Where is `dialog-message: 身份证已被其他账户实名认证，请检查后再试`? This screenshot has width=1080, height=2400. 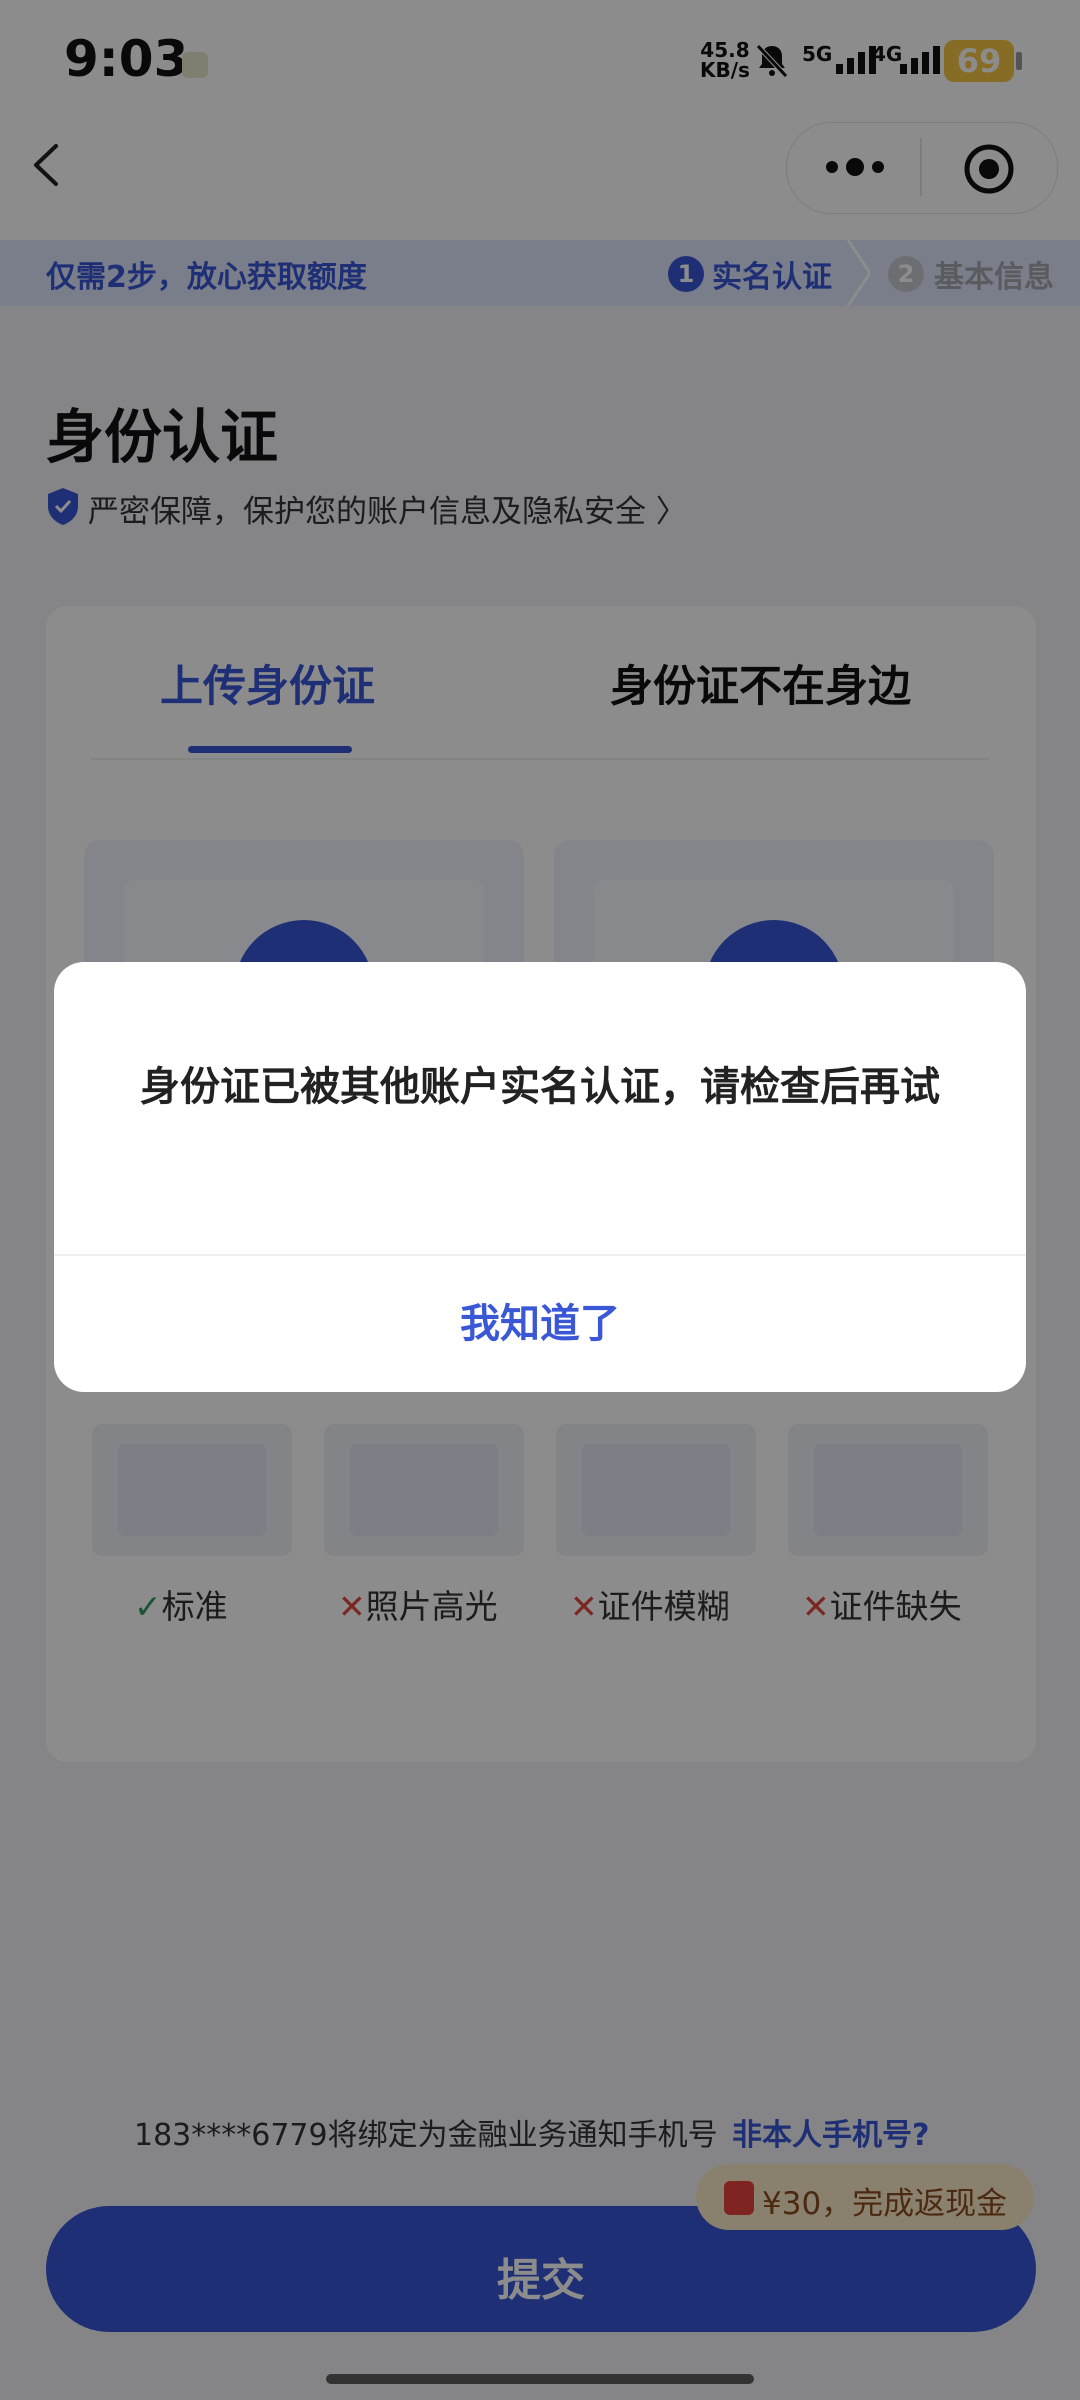
dialog-message: 身份证已被其他账户实名认证，请检查后再试 is located at coordinates (540, 1087).